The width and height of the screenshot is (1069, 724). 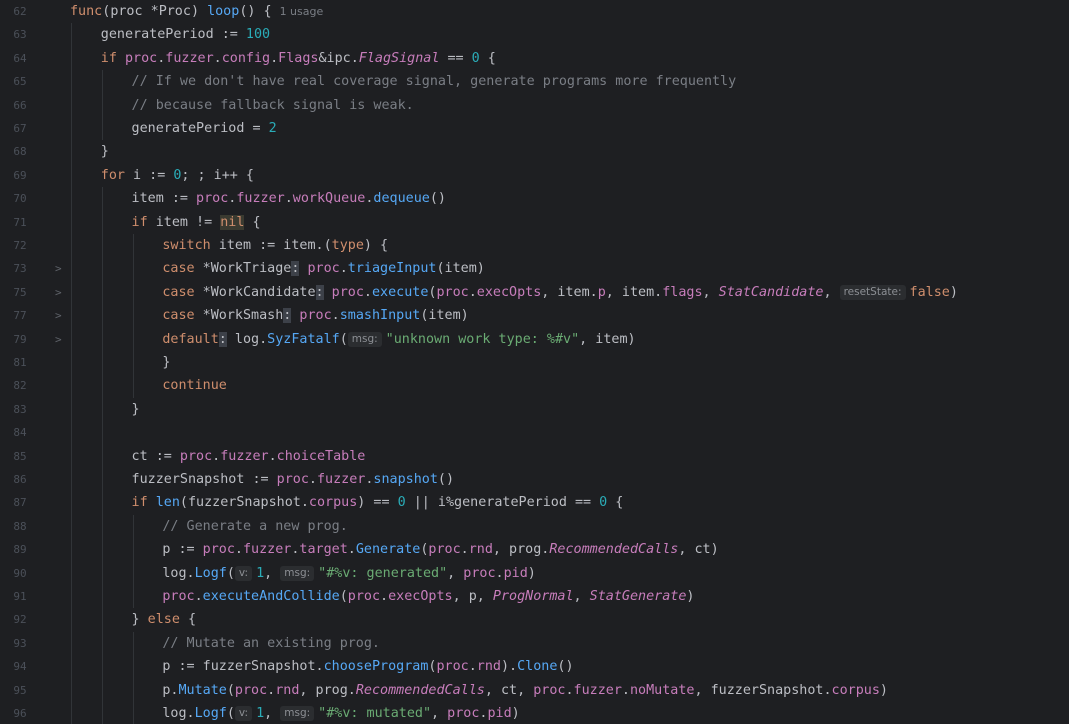 What do you see at coordinates (534, 34) in the screenshot?
I see `code-line: 63 generatePeriod := 100` at bounding box center [534, 34].